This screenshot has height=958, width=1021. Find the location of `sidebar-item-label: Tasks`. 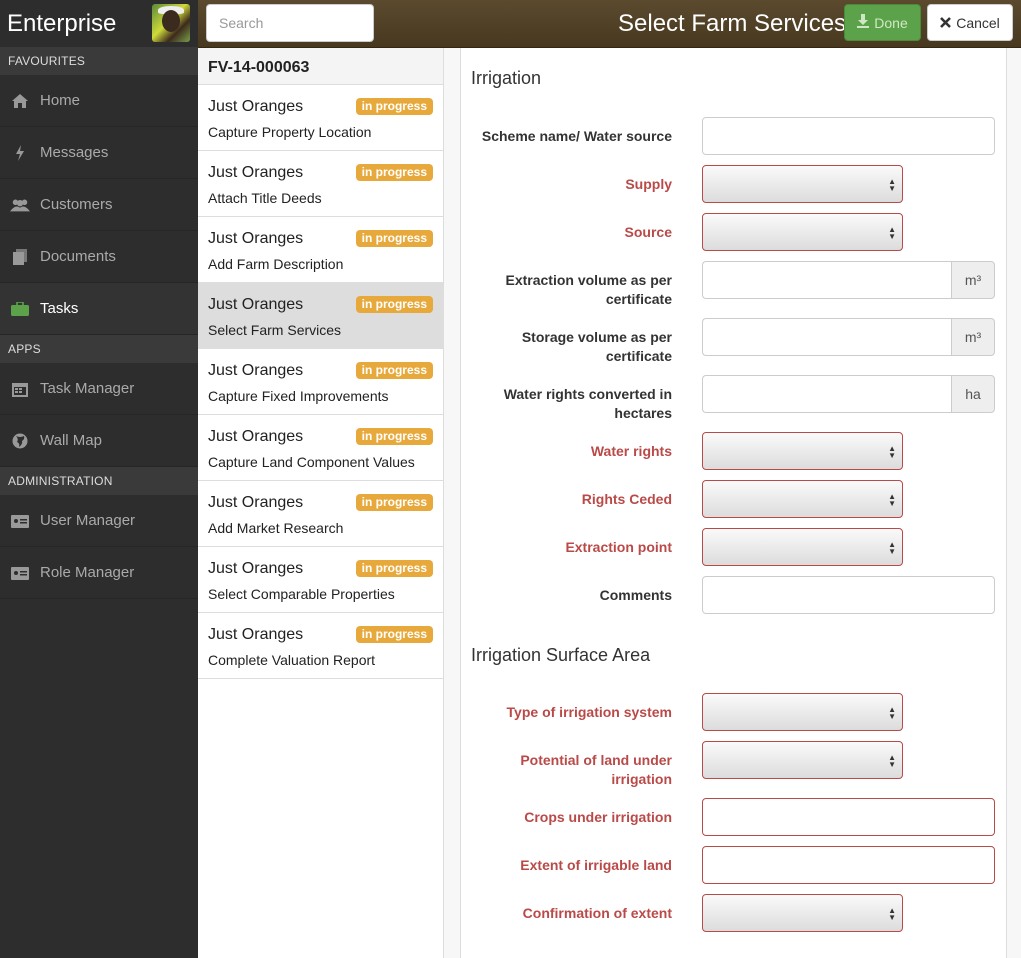

sidebar-item-label: Tasks is located at coordinates (59, 308).